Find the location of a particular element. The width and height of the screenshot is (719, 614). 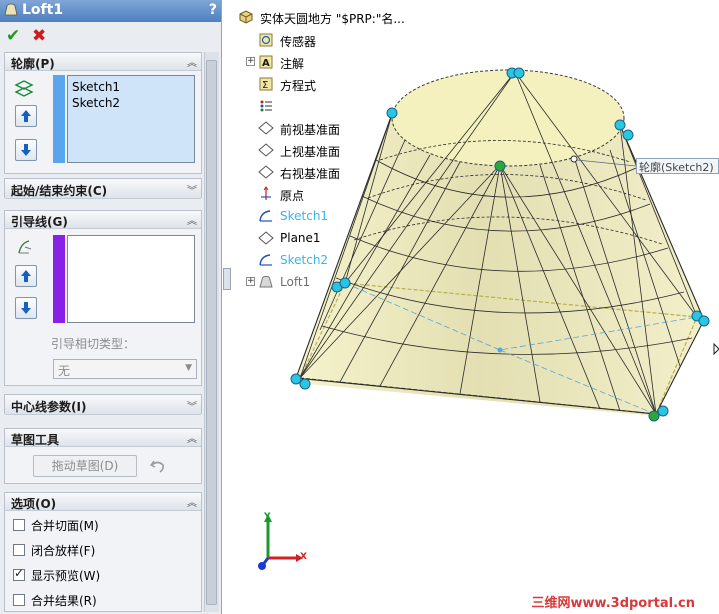

tree-item-label: 右视基准面 is located at coordinates (310, 174).